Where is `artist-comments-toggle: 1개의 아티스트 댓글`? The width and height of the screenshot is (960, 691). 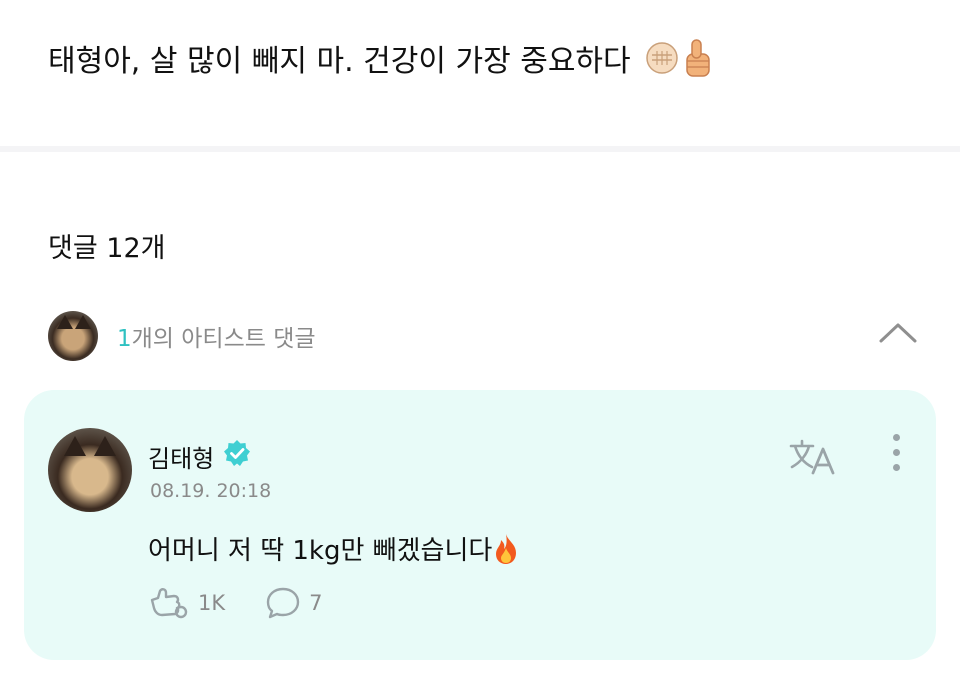 artist-comments-toggle: 1개의 아티스트 댓글 is located at coordinates (182, 336).